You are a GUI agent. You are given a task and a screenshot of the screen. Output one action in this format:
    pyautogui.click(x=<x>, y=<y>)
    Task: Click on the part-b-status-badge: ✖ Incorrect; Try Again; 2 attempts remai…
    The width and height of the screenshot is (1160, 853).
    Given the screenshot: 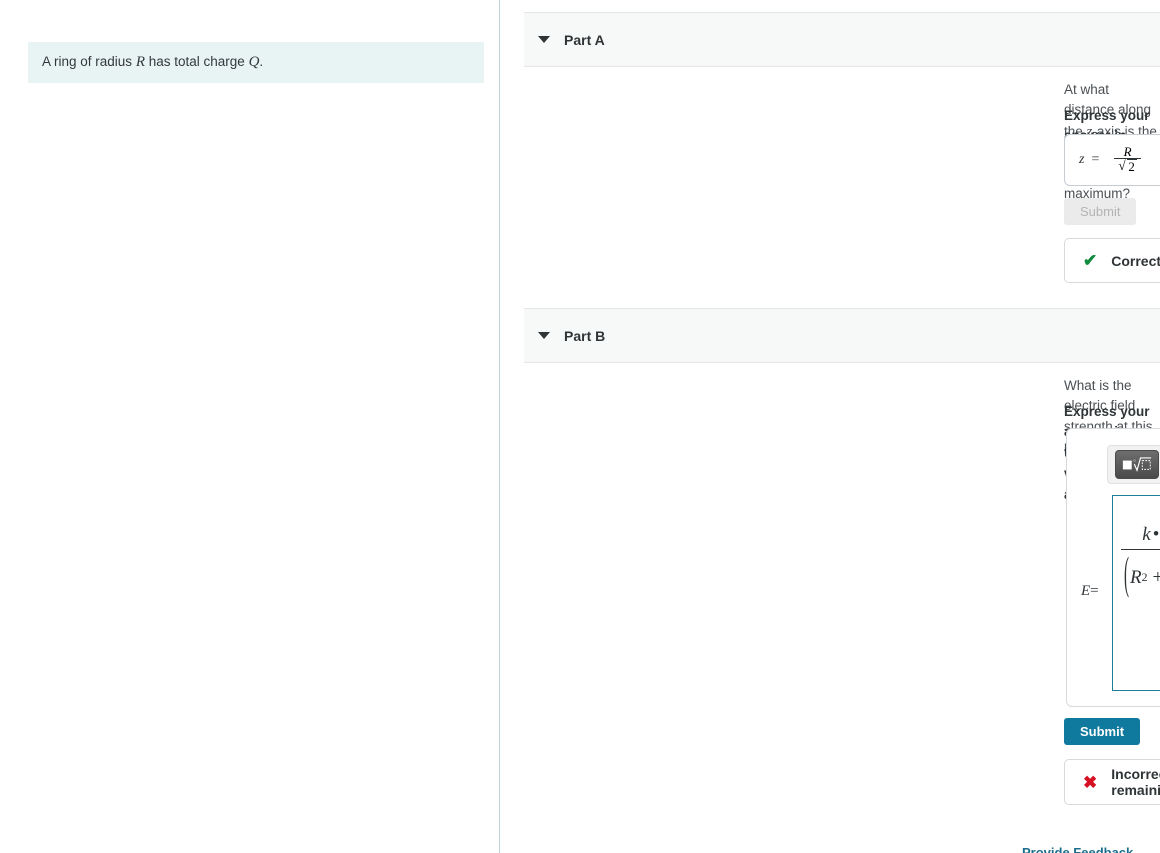 What is the action you would take?
    pyautogui.click(x=1112, y=782)
    